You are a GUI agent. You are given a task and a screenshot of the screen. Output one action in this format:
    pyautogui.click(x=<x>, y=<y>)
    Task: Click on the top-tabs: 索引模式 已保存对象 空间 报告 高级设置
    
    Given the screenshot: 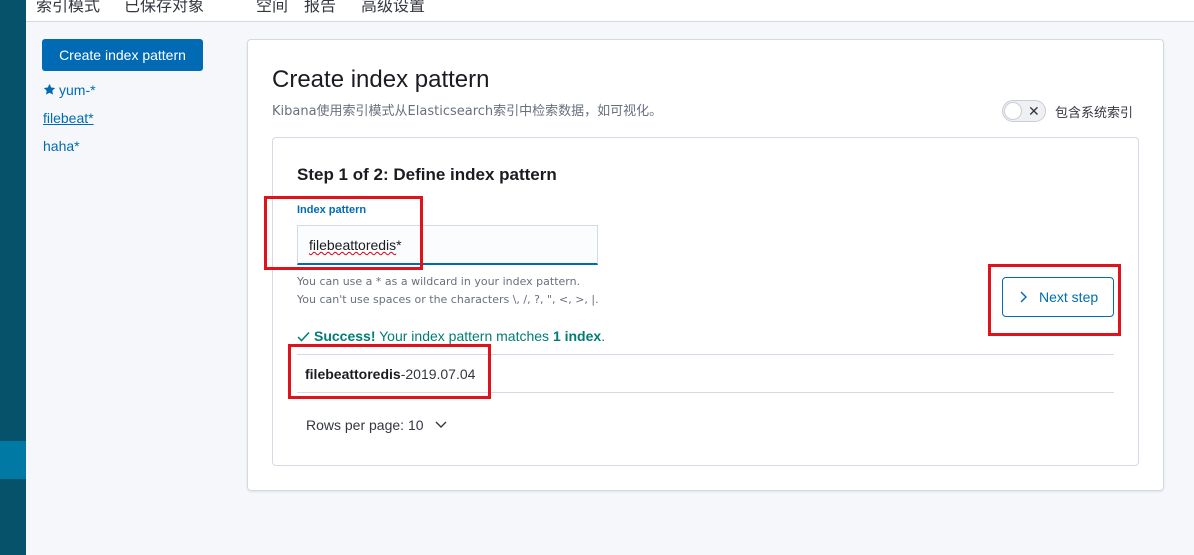 What is the action you would take?
    pyautogui.click(x=610, y=11)
    